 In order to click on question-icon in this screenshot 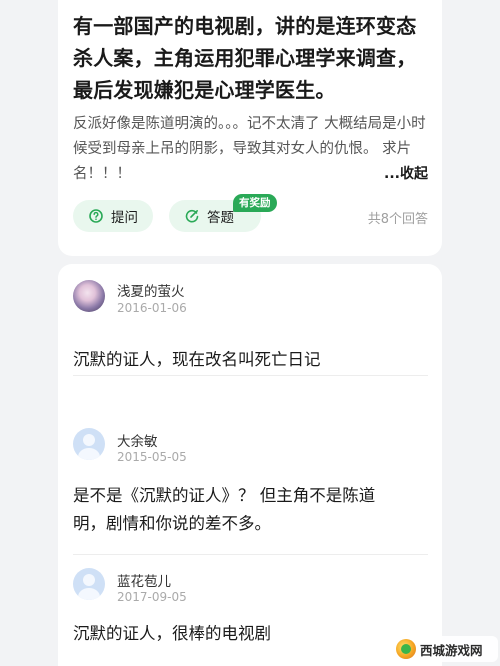, I will do `click(96, 216)`.